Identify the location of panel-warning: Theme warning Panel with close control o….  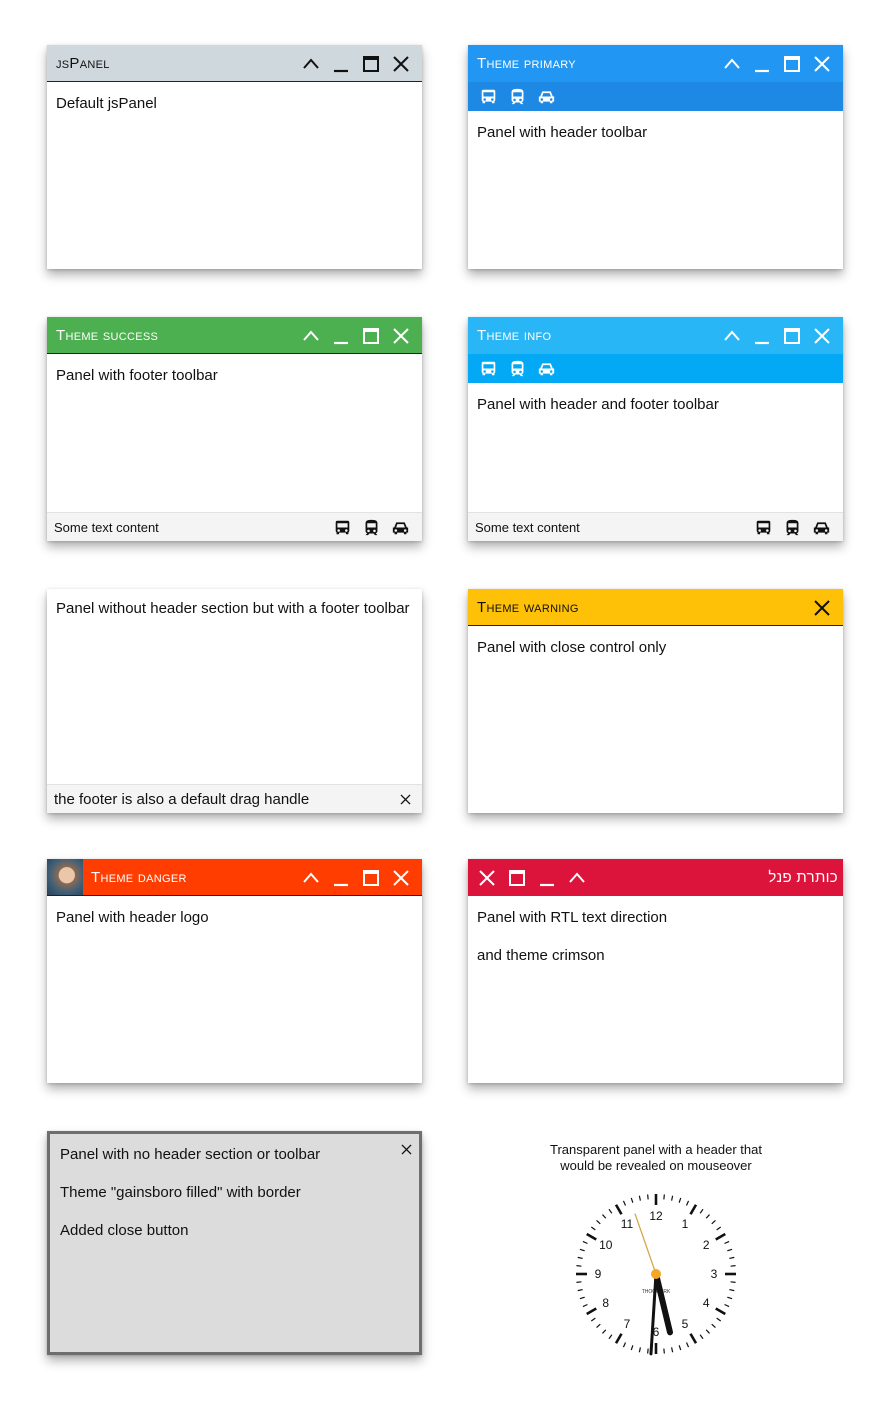
(655, 701).